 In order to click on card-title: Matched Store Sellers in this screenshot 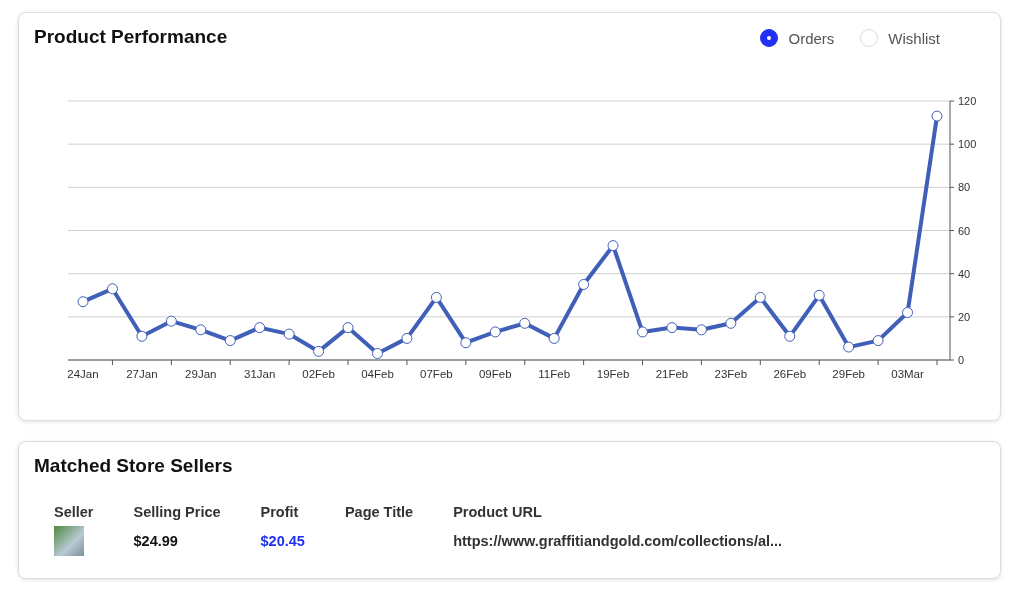, I will do `click(134, 466)`.